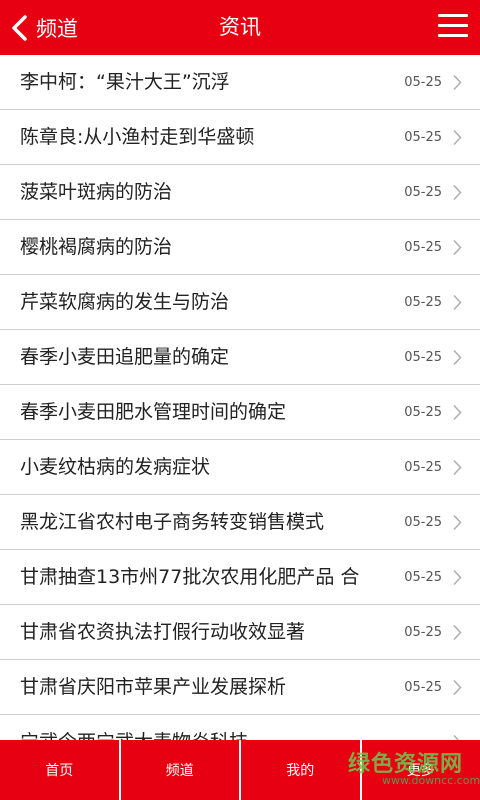  I want to click on item-title: 甘肃省庆阳市苹果产业发展探析, so click(153, 687).